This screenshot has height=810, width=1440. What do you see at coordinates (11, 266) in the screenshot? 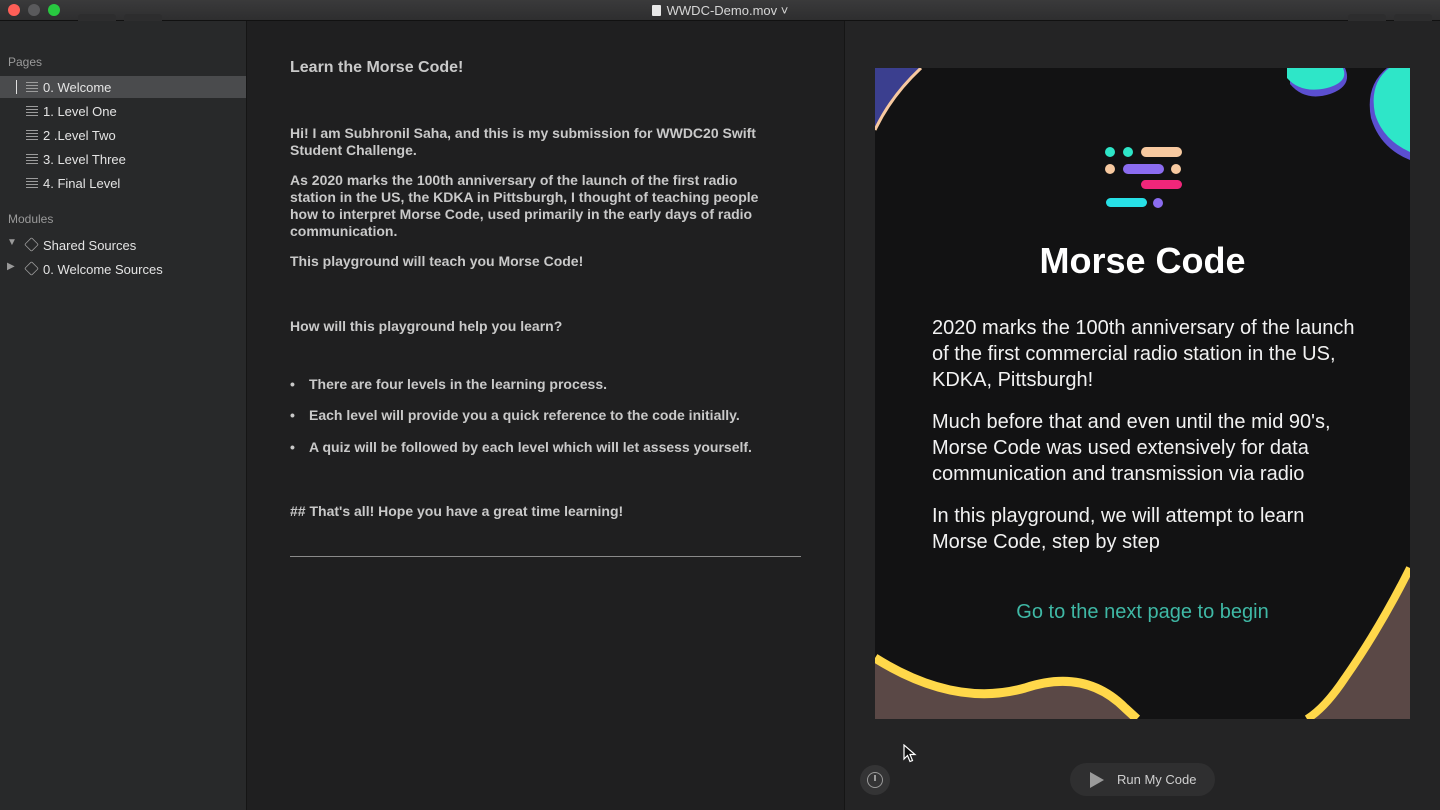
I see `disclosure-collapsed-icon: ▶` at bounding box center [11, 266].